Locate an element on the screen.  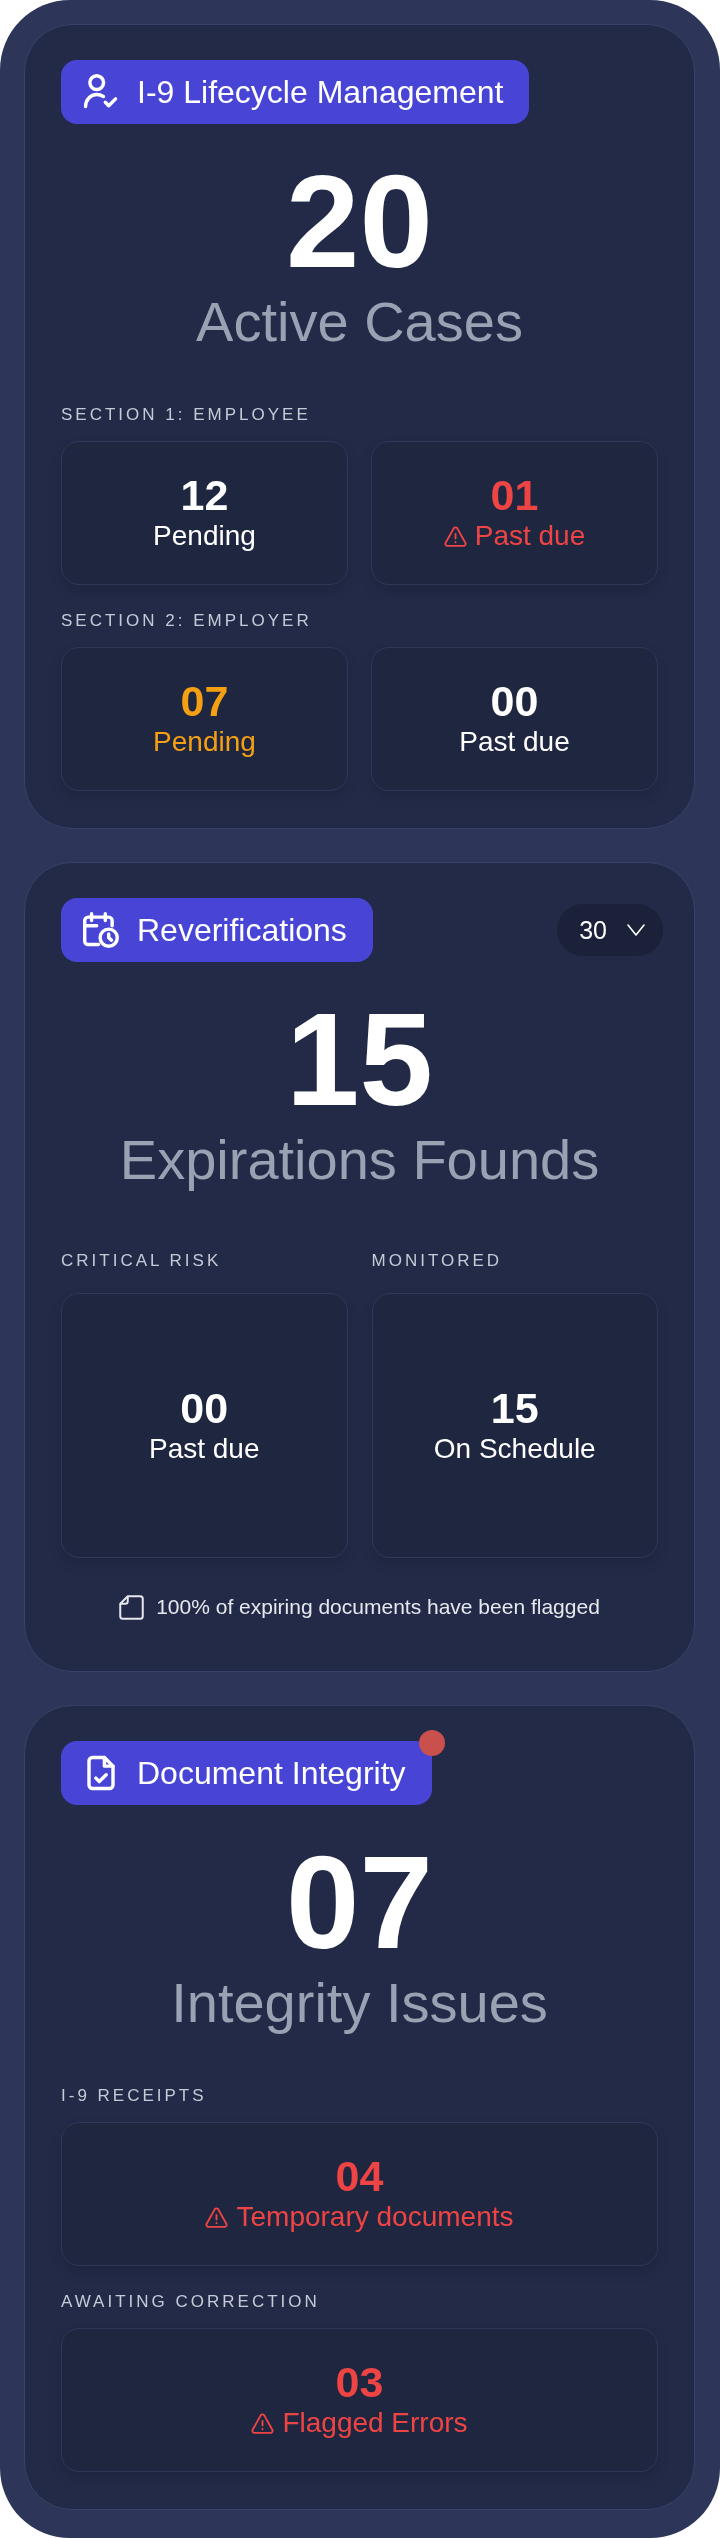
section-label: I-9 RECEIPTS is located at coordinates (134, 2096).